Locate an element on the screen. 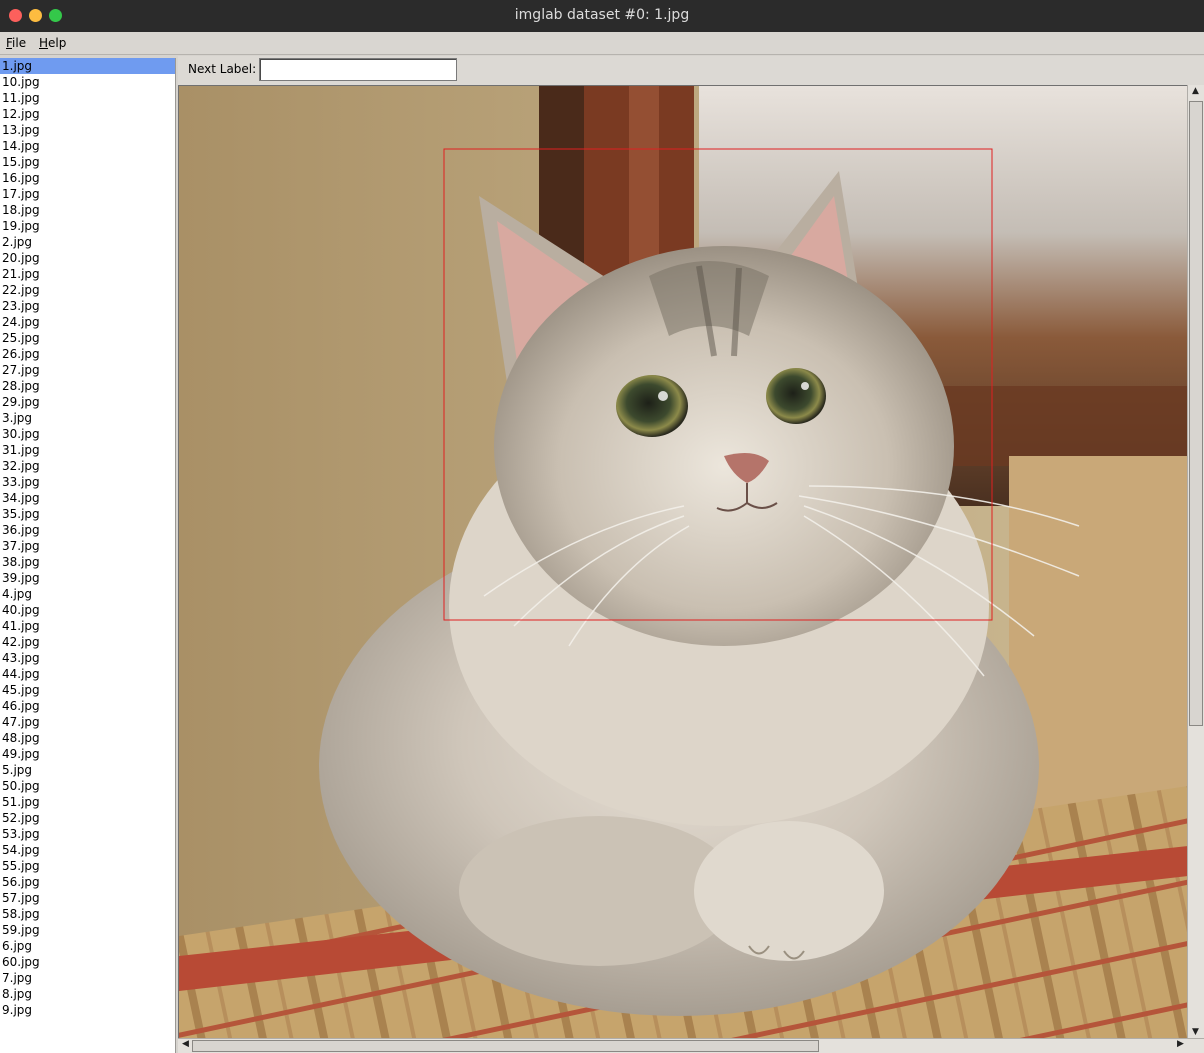 This screenshot has height=1053, width=1204. file-list-item: 29.jpg is located at coordinates (87, 402).